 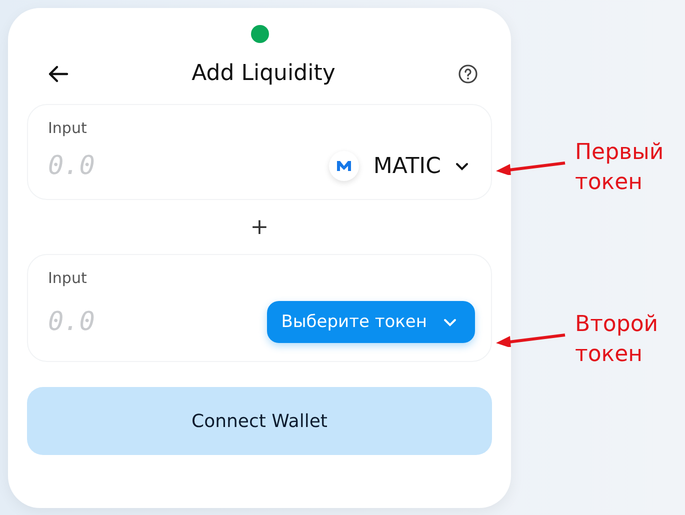 What do you see at coordinates (264, 73) in the screenshot?
I see `window-title: Add Liquidity` at bounding box center [264, 73].